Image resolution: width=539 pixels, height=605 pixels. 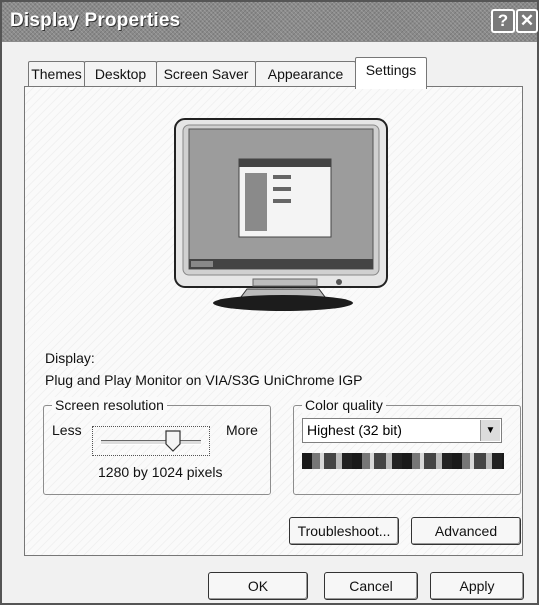 I want to click on slider-track, so click(x=151, y=442).